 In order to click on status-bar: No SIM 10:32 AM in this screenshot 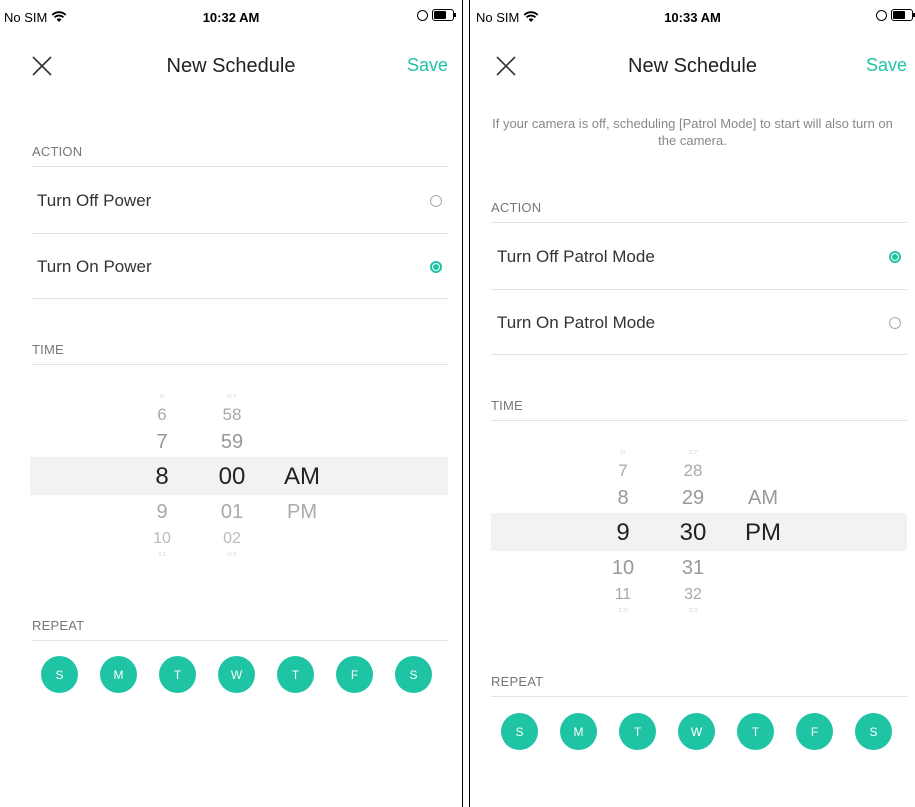, I will do `click(231, 17)`.